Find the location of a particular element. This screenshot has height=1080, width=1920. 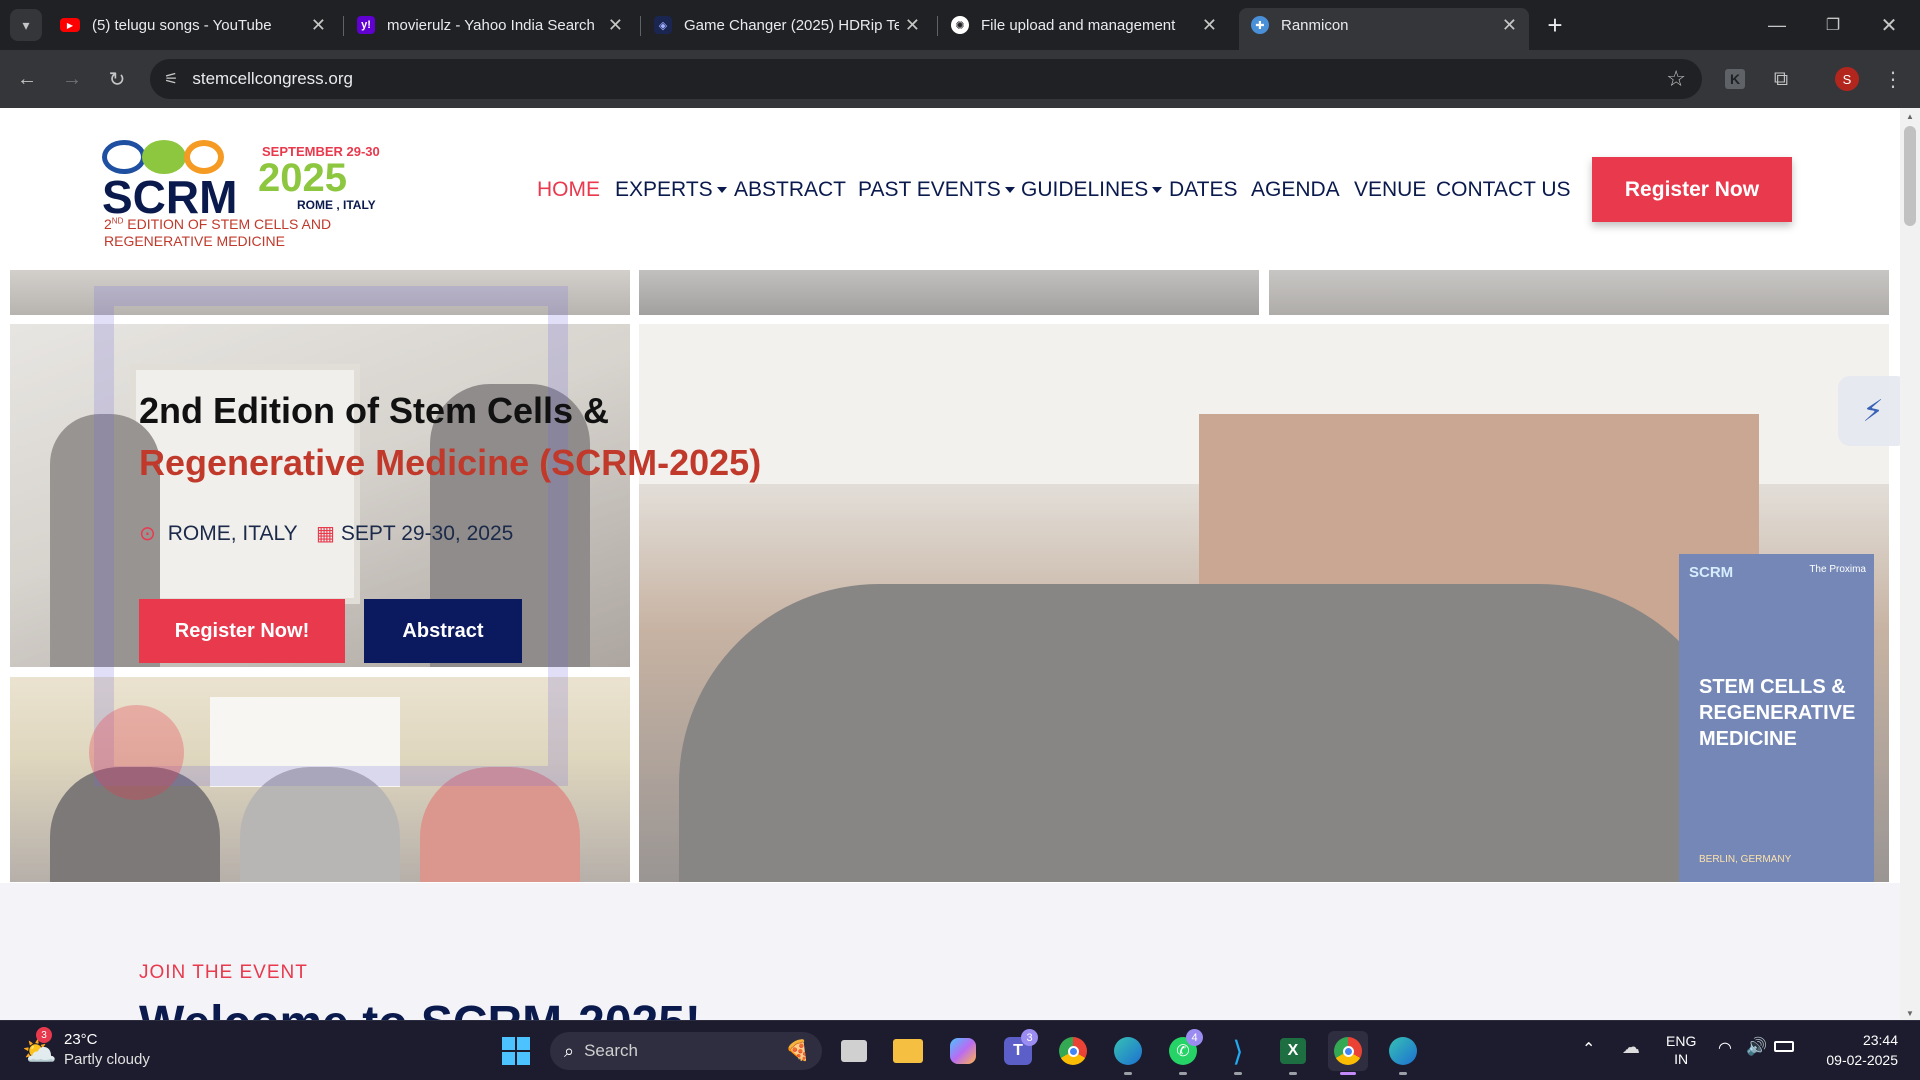

task-view-button is located at coordinates (854, 1051).